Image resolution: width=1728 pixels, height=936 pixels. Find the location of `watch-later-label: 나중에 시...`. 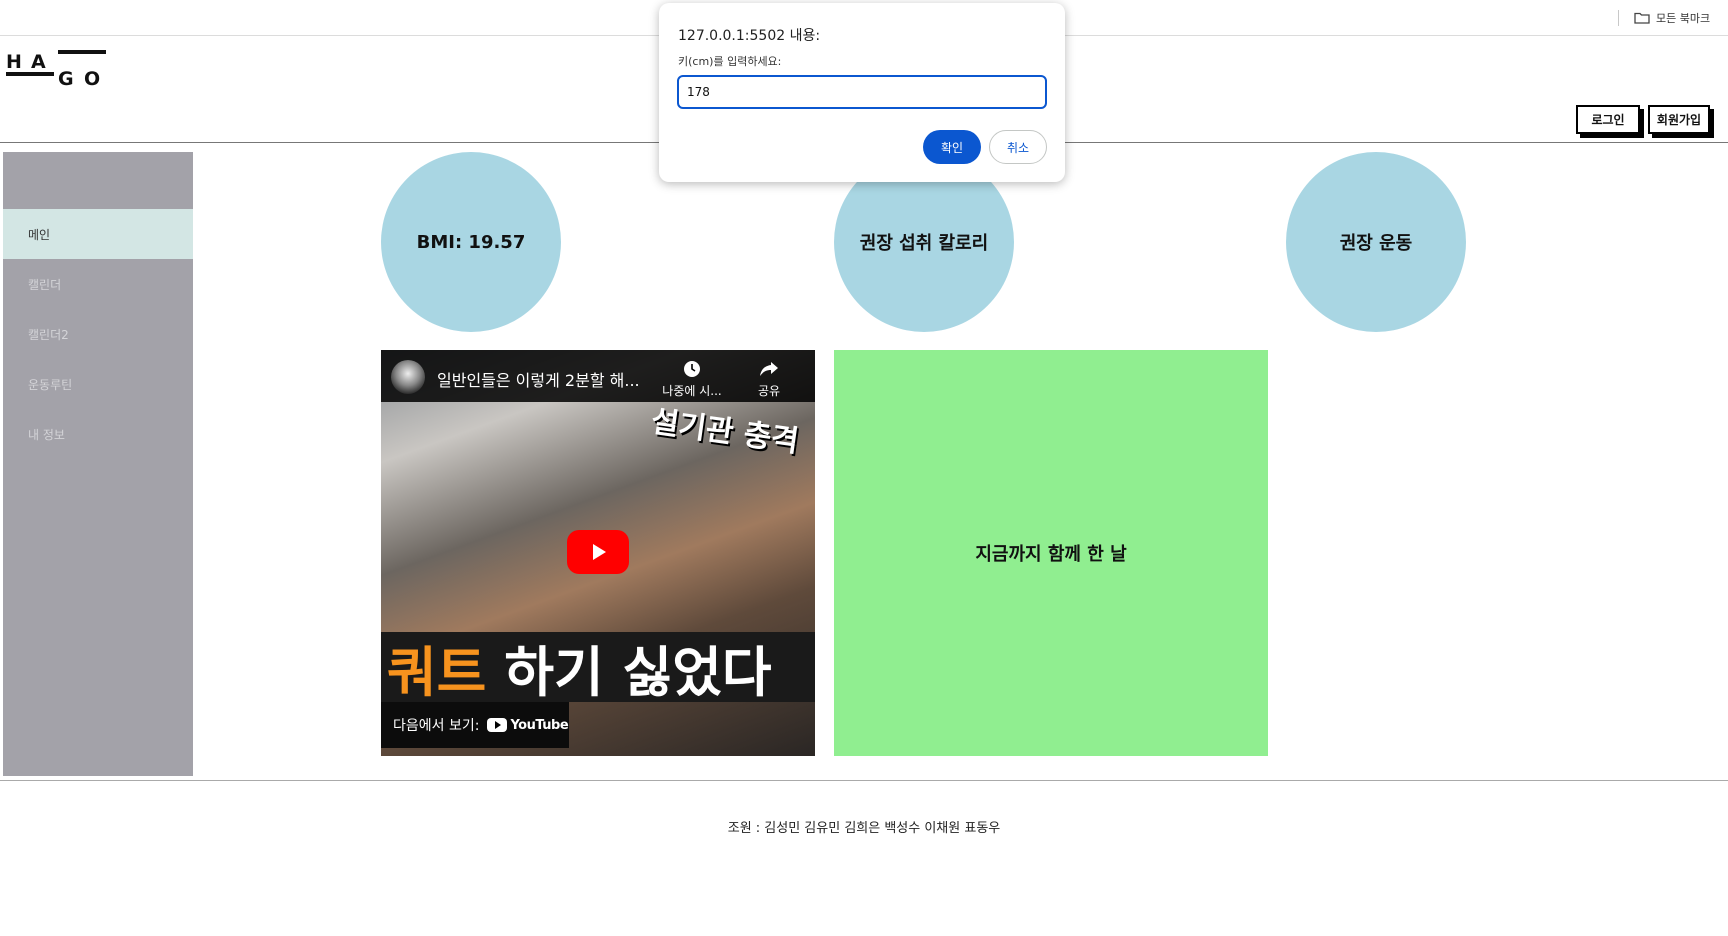

watch-later-label: 나중에 시... is located at coordinates (692, 391).